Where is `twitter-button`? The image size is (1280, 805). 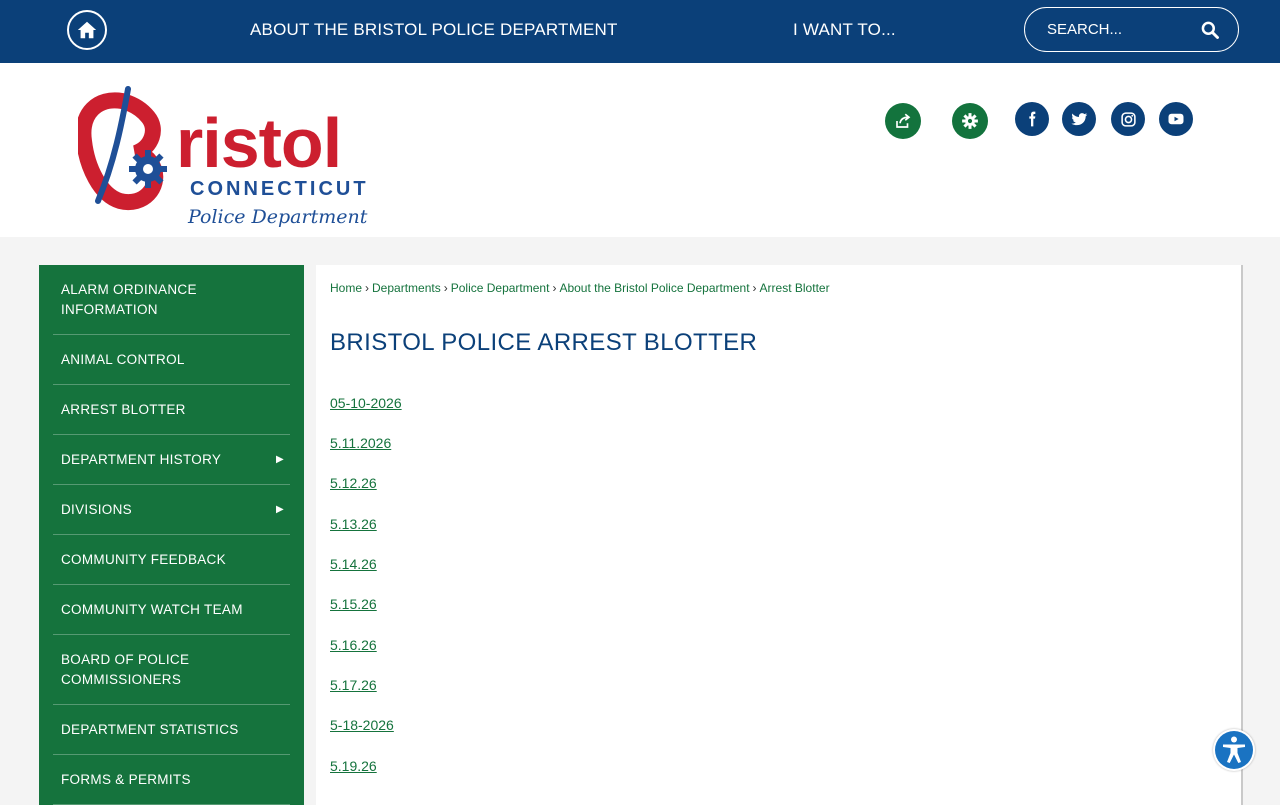 twitter-button is located at coordinates (1079, 119).